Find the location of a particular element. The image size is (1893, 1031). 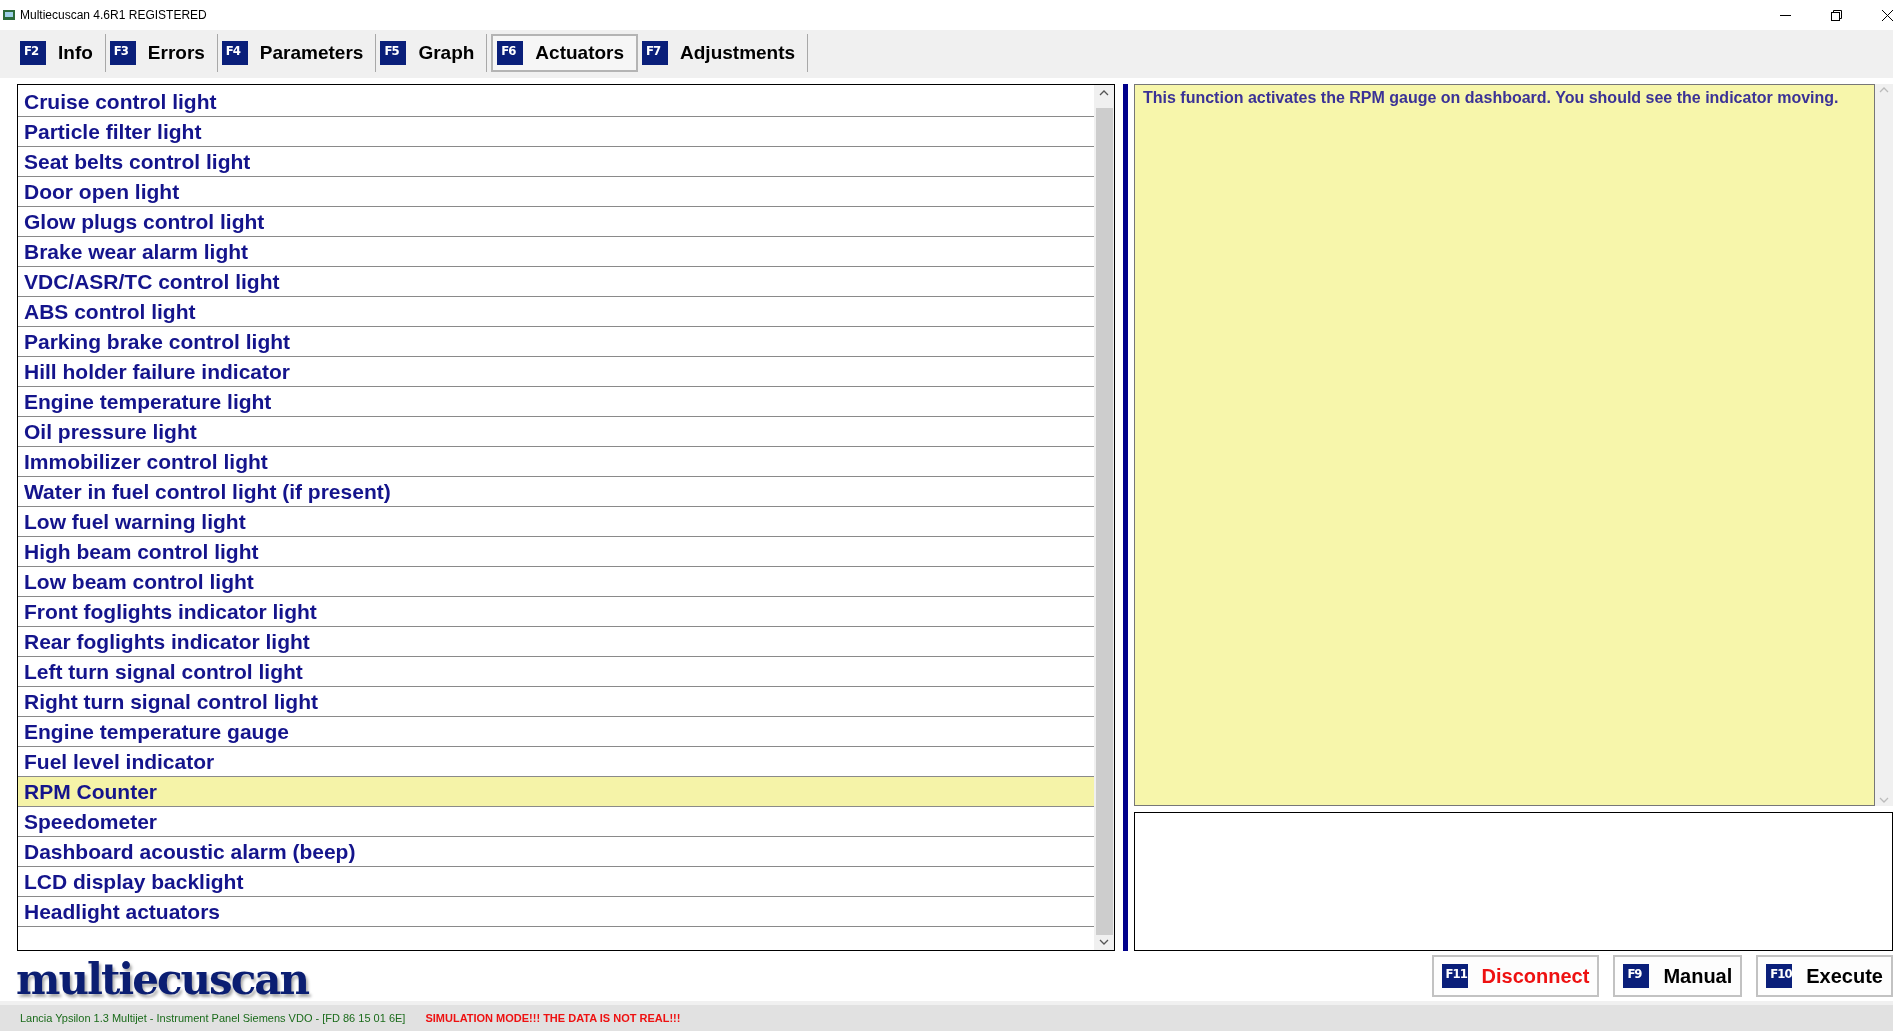

actuator-item: RPM Counter is located at coordinates (556, 792).